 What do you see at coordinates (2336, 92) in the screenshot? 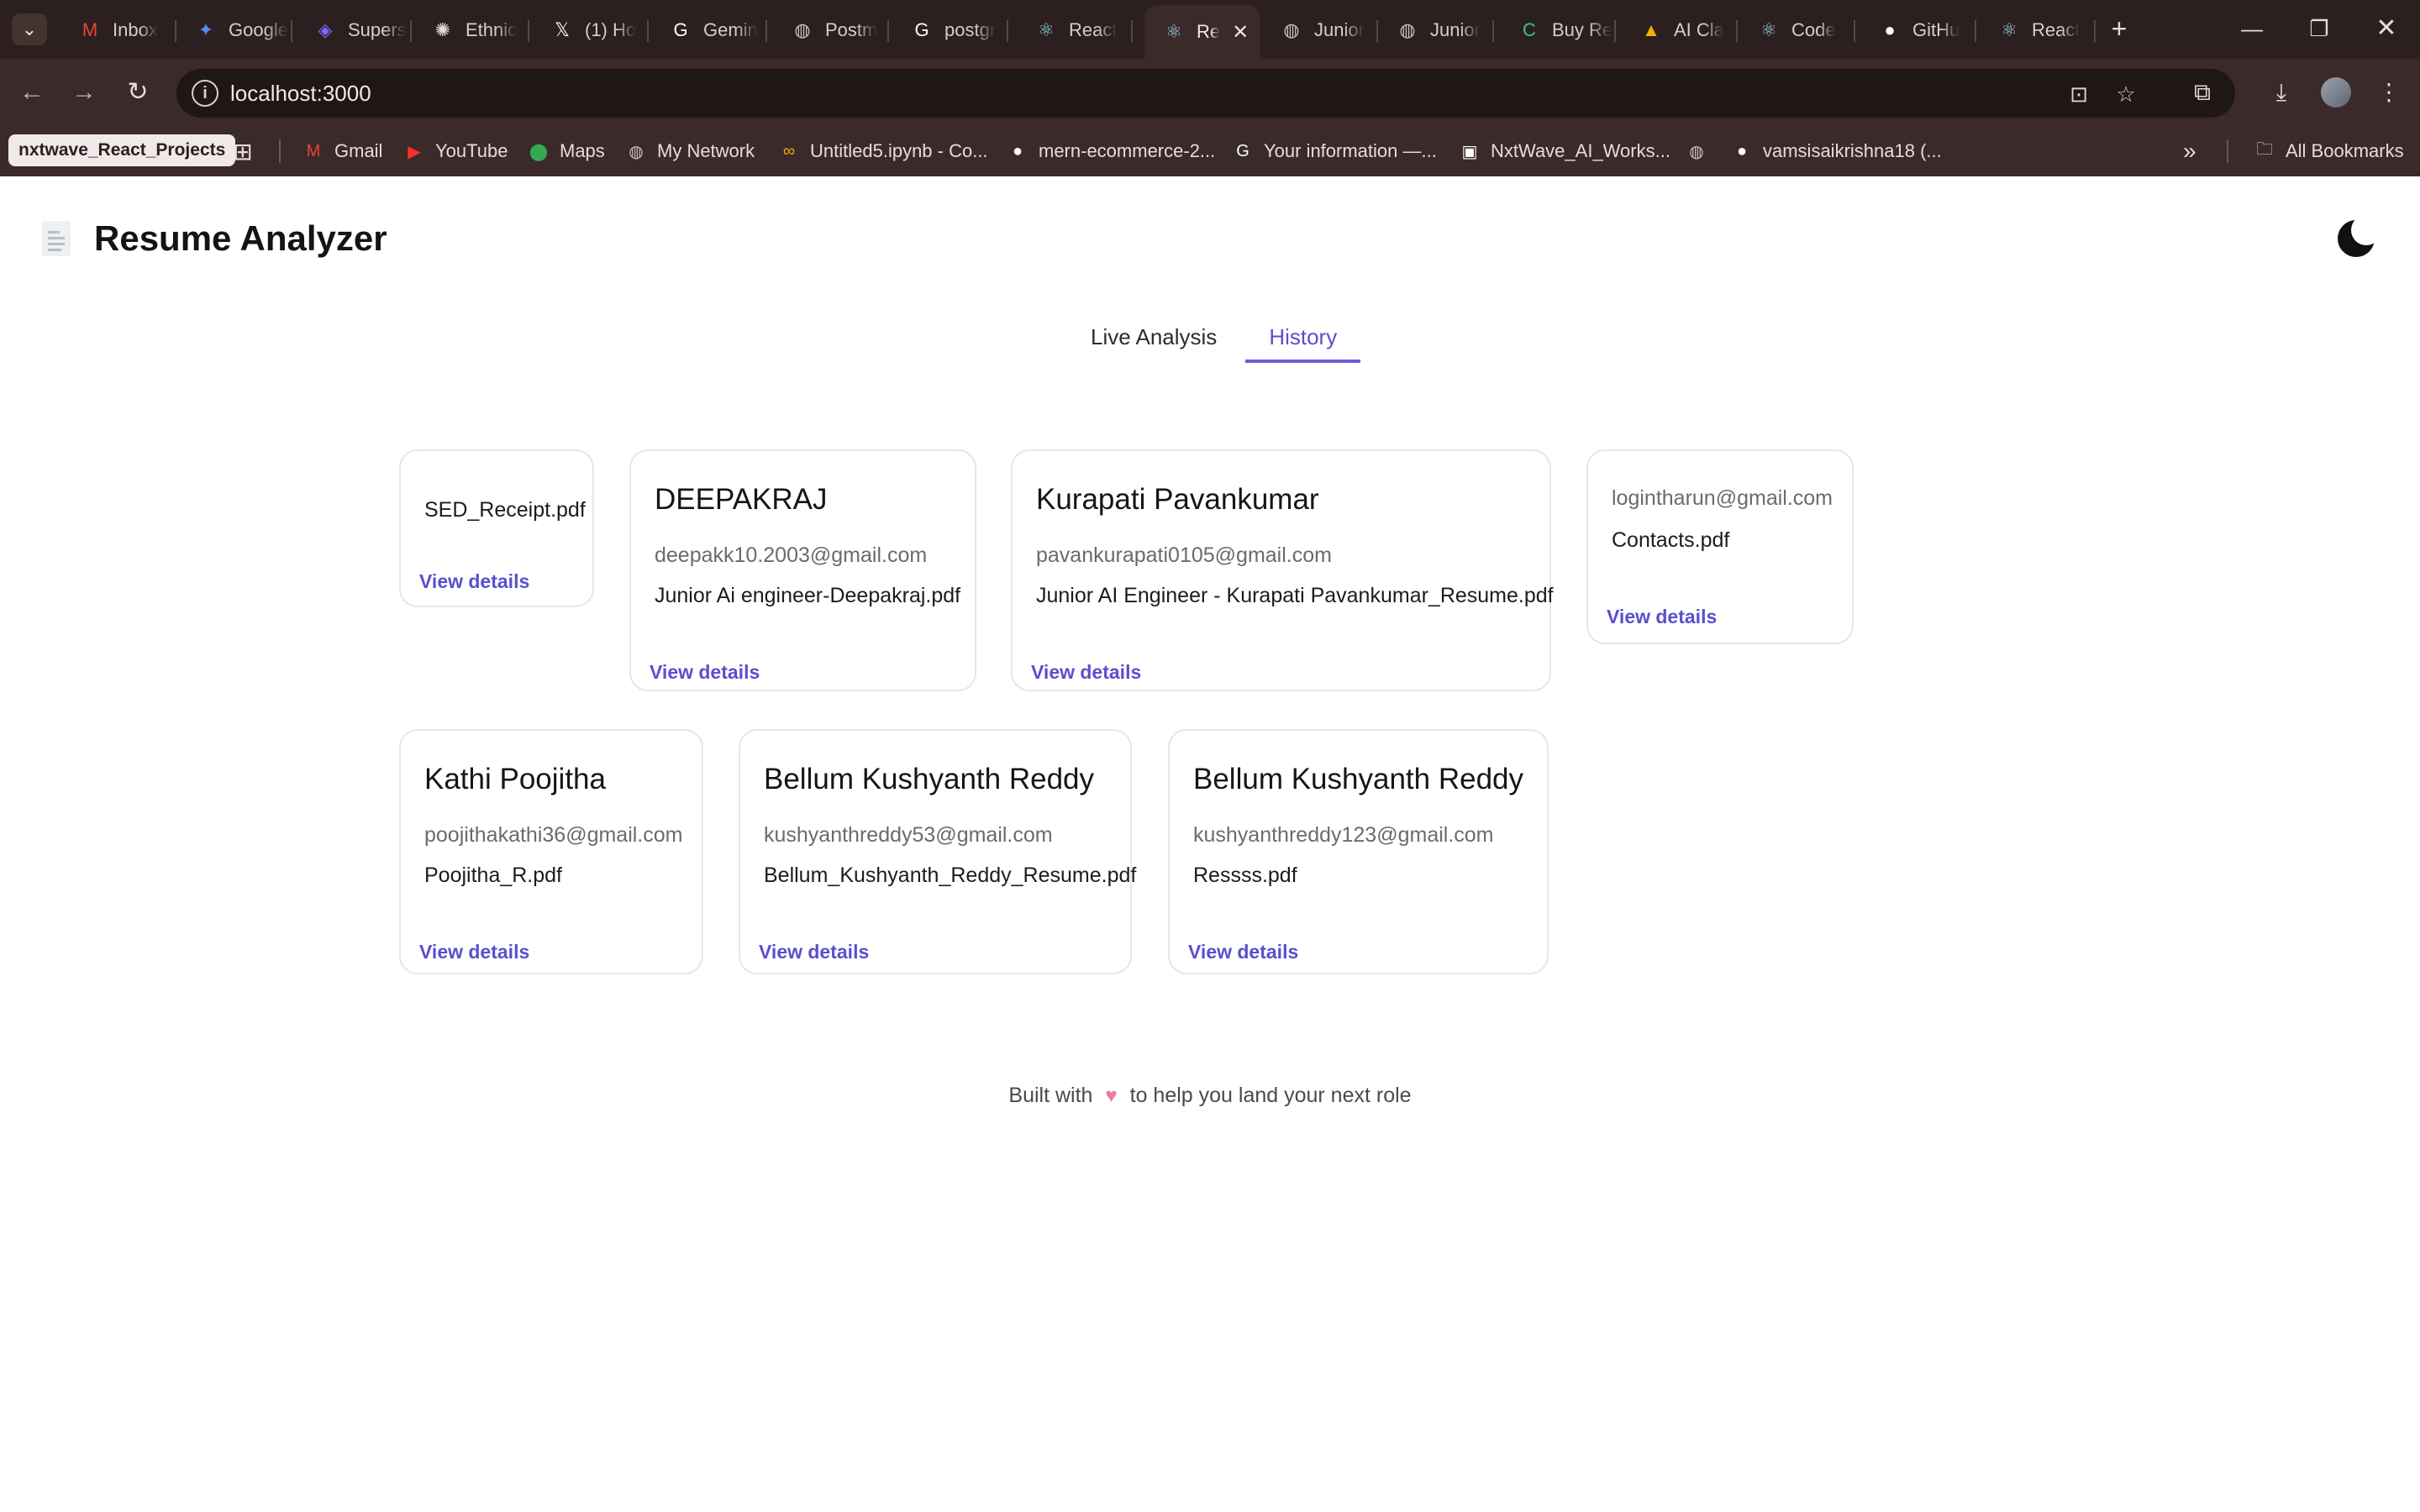
I see `profile-avatar` at bounding box center [2336, 92].